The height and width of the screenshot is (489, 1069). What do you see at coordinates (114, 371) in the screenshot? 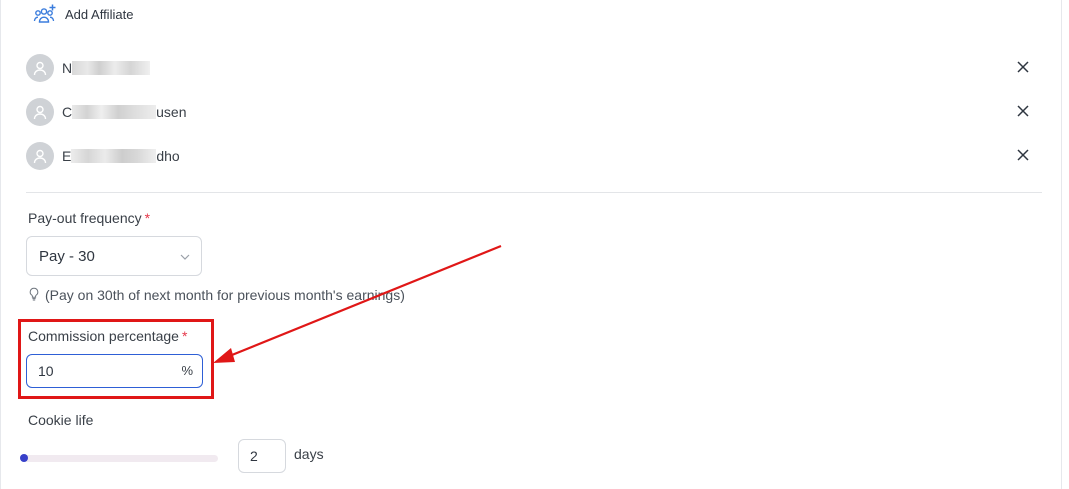
I see `commission-percentage-input: 10 %` at bounding box center [114, 371].